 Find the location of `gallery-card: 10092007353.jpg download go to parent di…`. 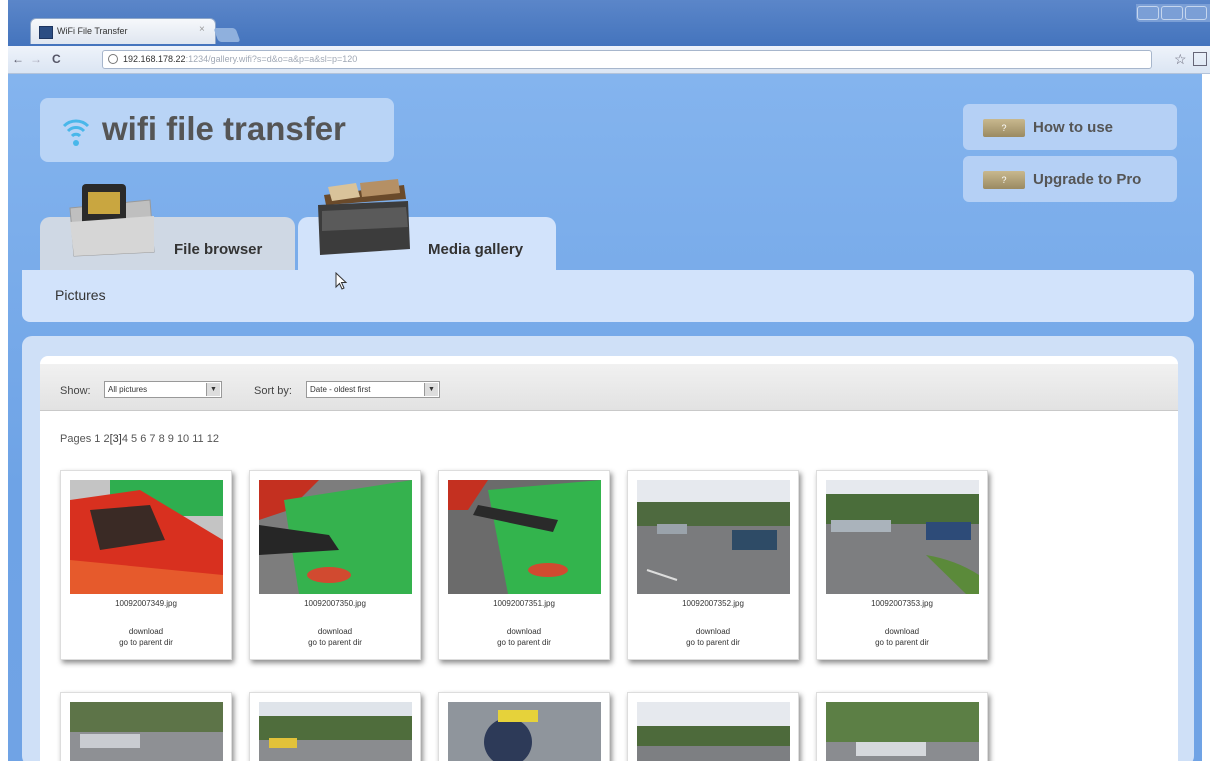

gallery-card: 10092007353.jpg download go to parent di… is located at coordinates (902, 565).